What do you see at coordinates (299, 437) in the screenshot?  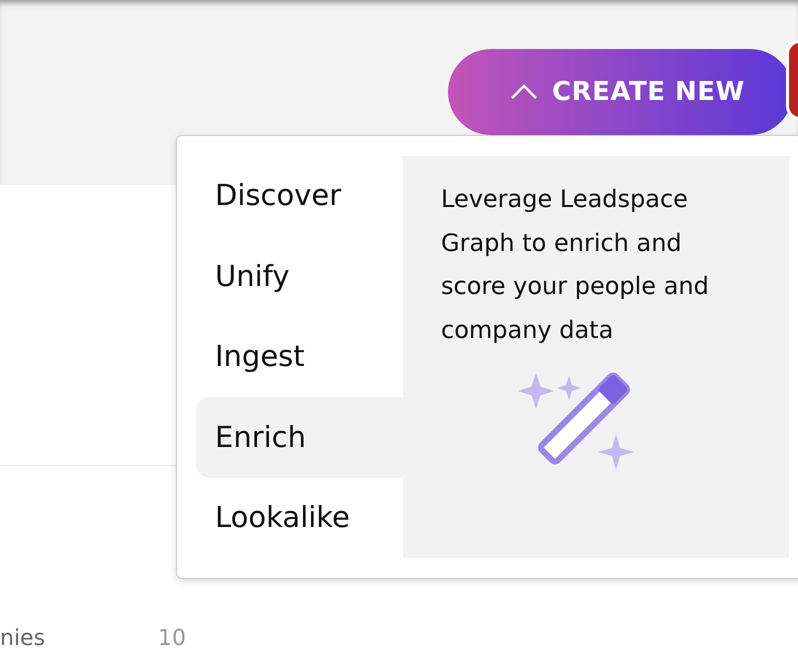 I see `menu-item: Enrich` at bounding box center [299, 437].